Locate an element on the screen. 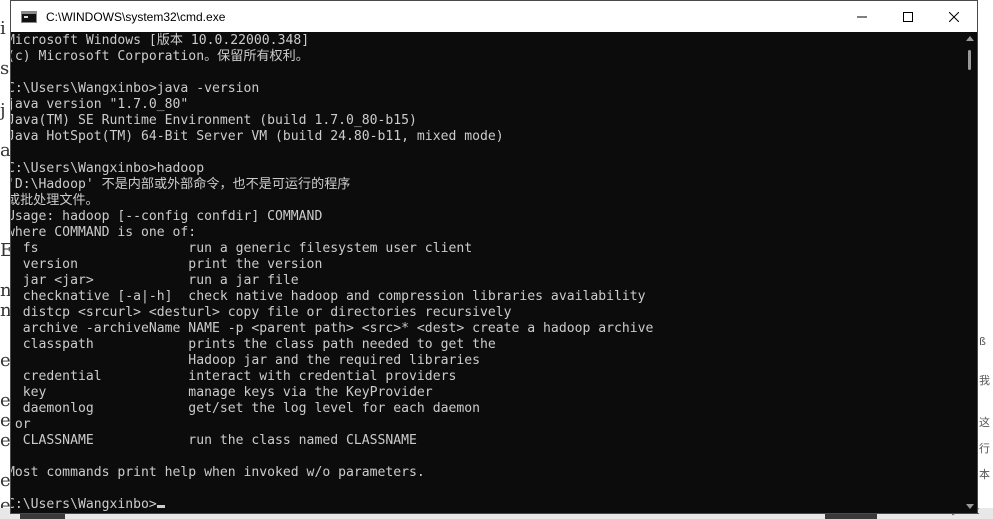 The width and height of the screenshot is (993, 519). console-line: key manage keys via the KeyProvider is located at coordinates (332, 393).